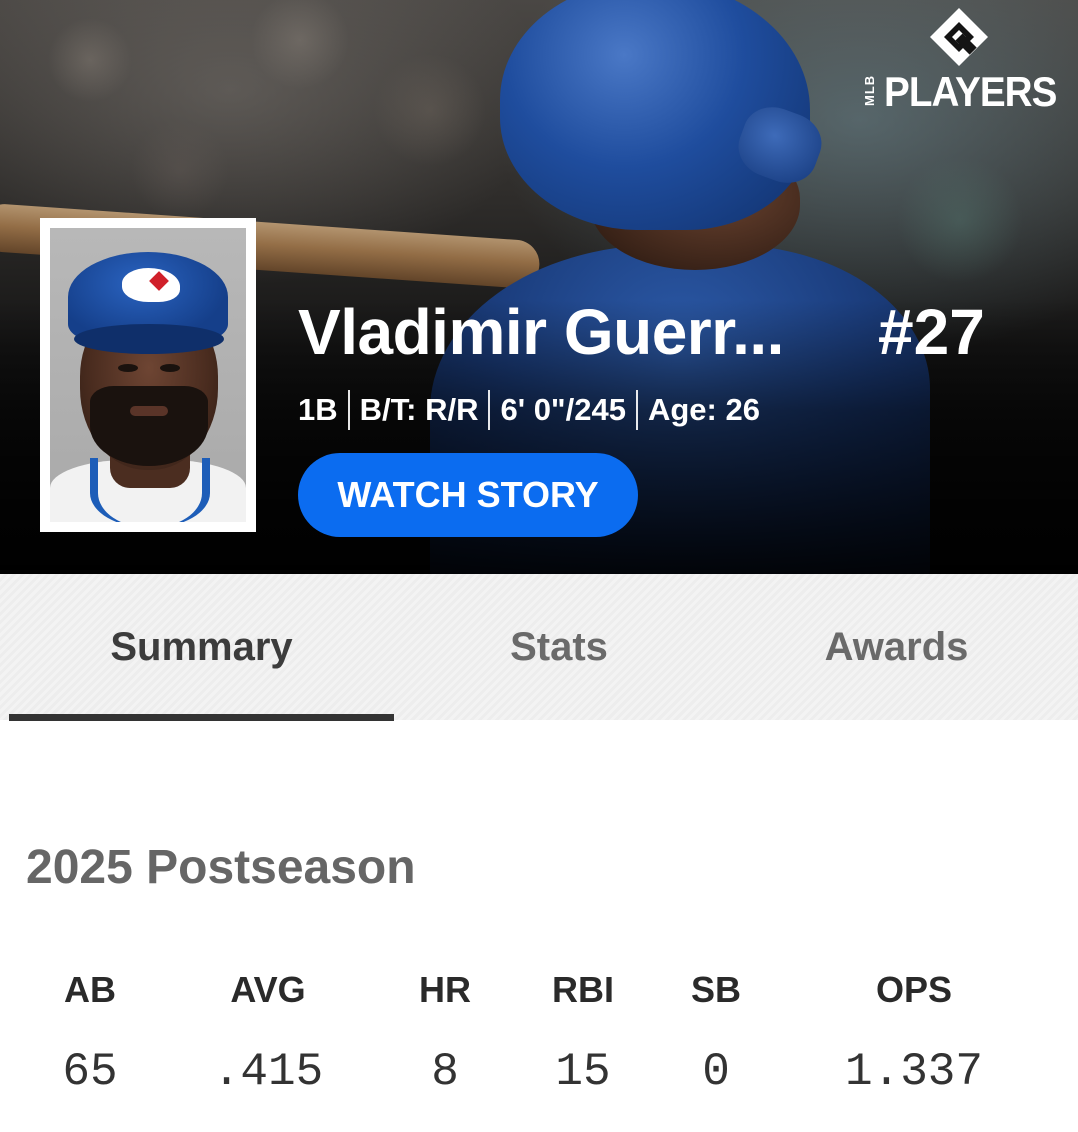 The image size is (1078, 1132). I want to click on logo-players-text: PLAYERS, so click(970, 91).